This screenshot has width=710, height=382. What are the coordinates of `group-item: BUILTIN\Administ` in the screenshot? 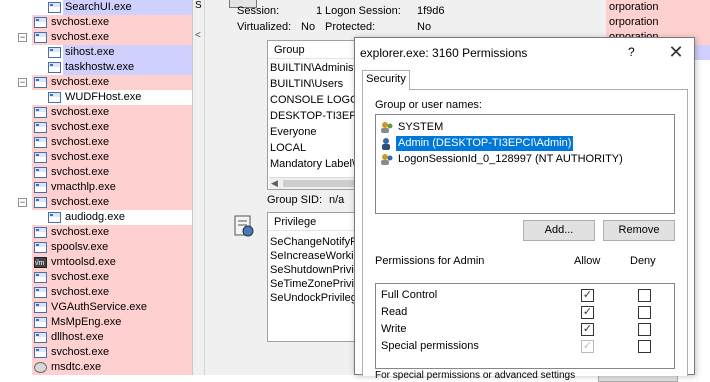 It's located at (313, 68).